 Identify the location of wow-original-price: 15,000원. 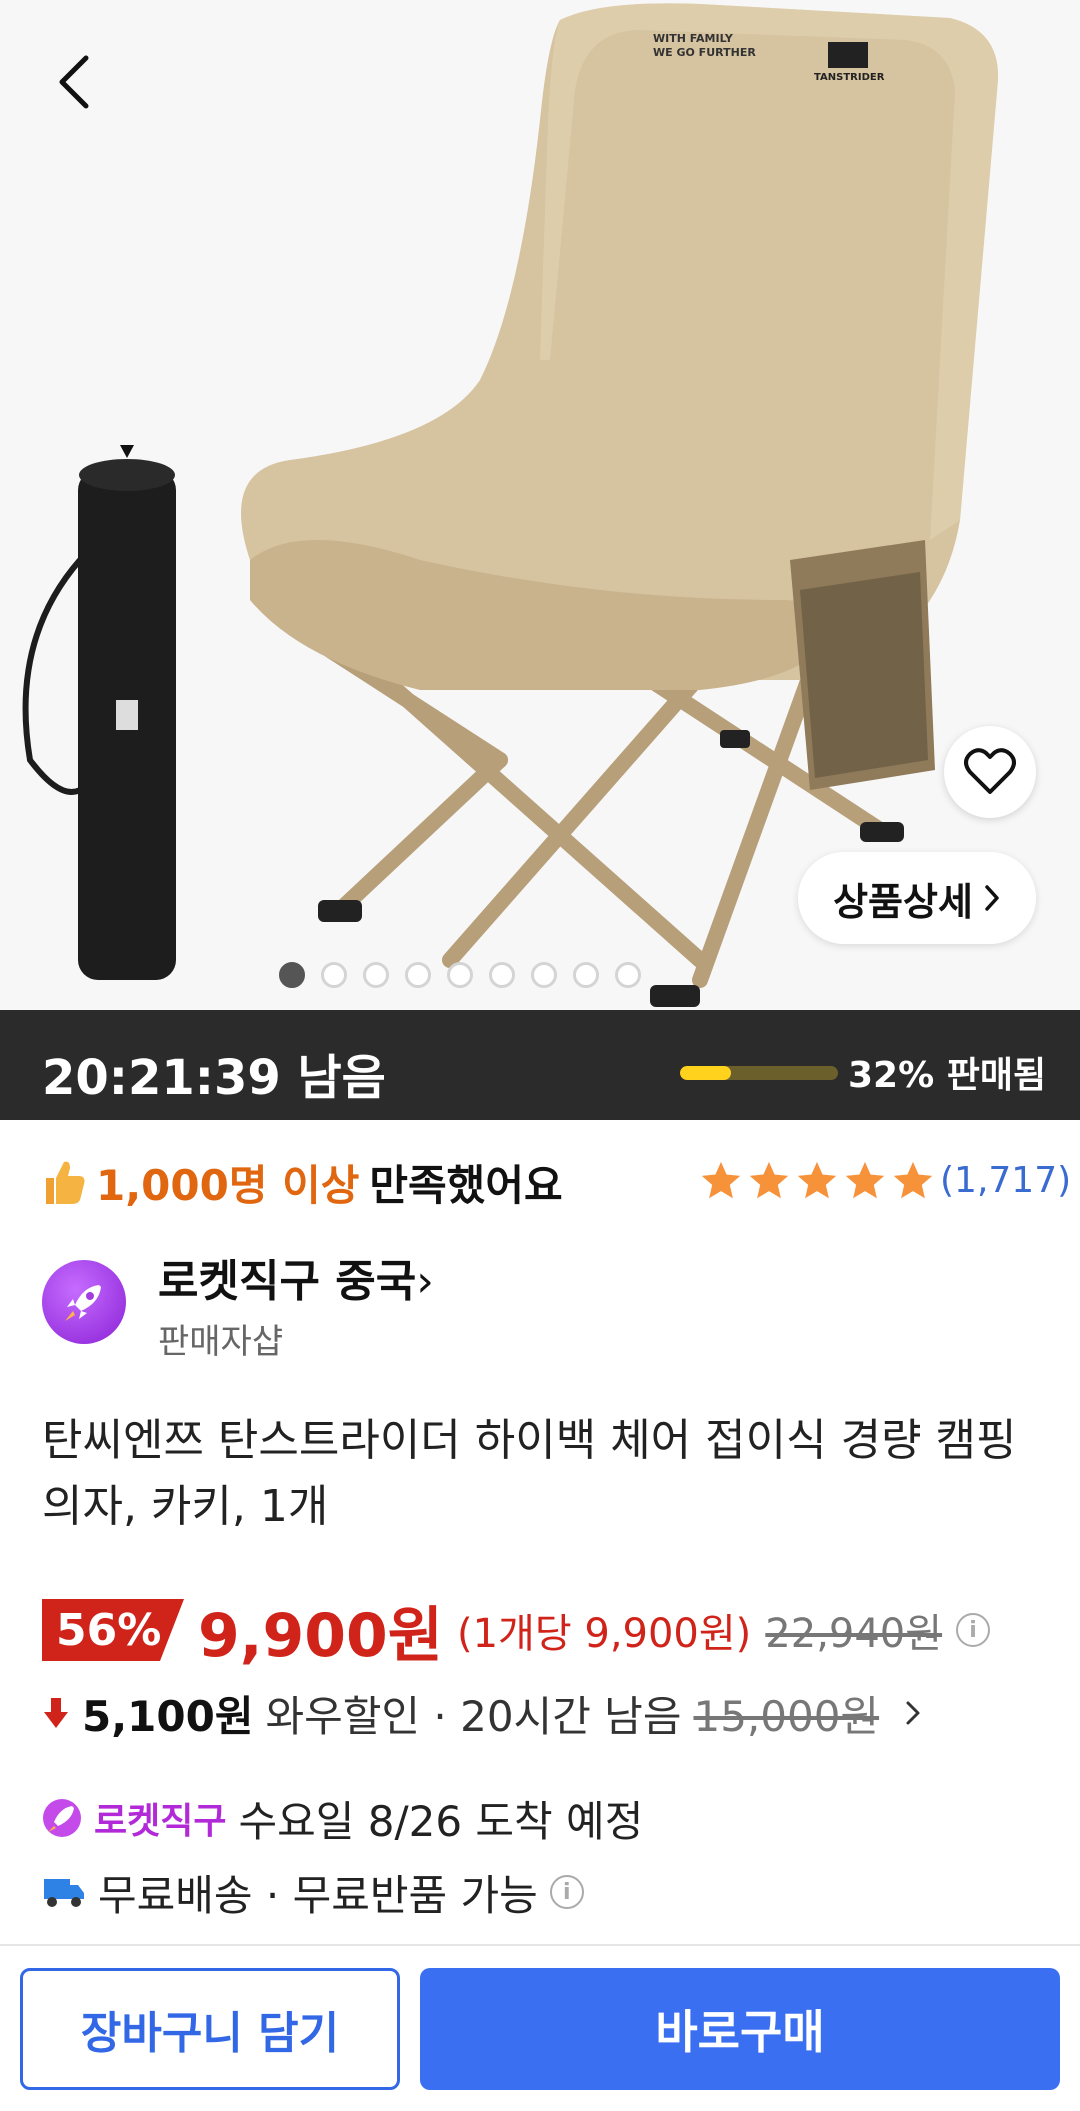
(786, 1716).